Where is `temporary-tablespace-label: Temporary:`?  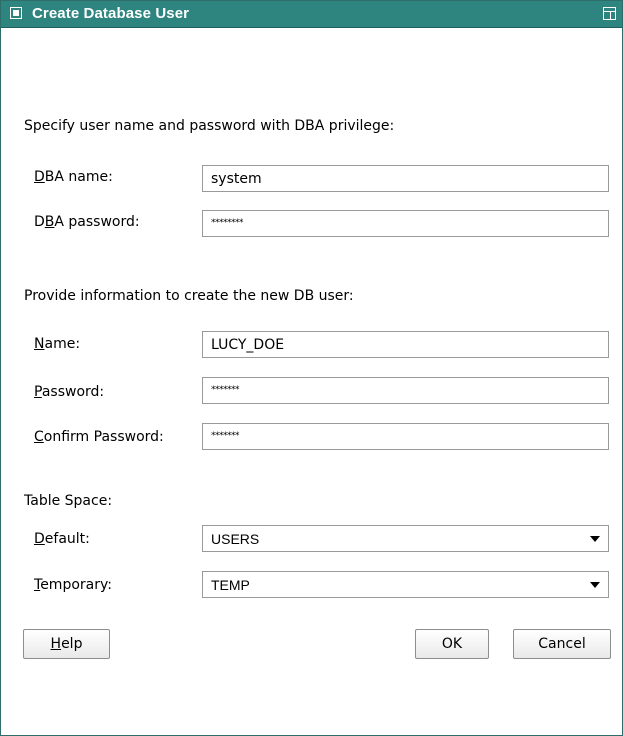
temporary-tablespace-label: Temporary: is located at coordinates (73, 585).